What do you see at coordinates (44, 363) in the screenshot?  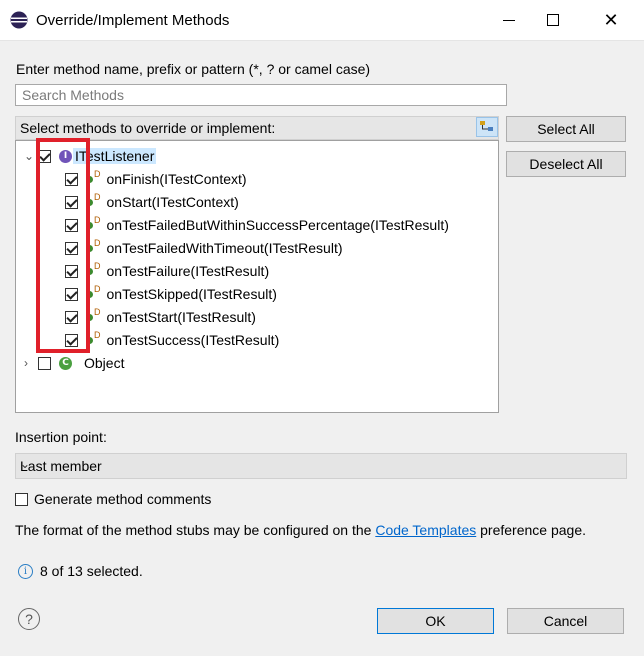 I see `checkbox-object` at bounding box center [44, 363].